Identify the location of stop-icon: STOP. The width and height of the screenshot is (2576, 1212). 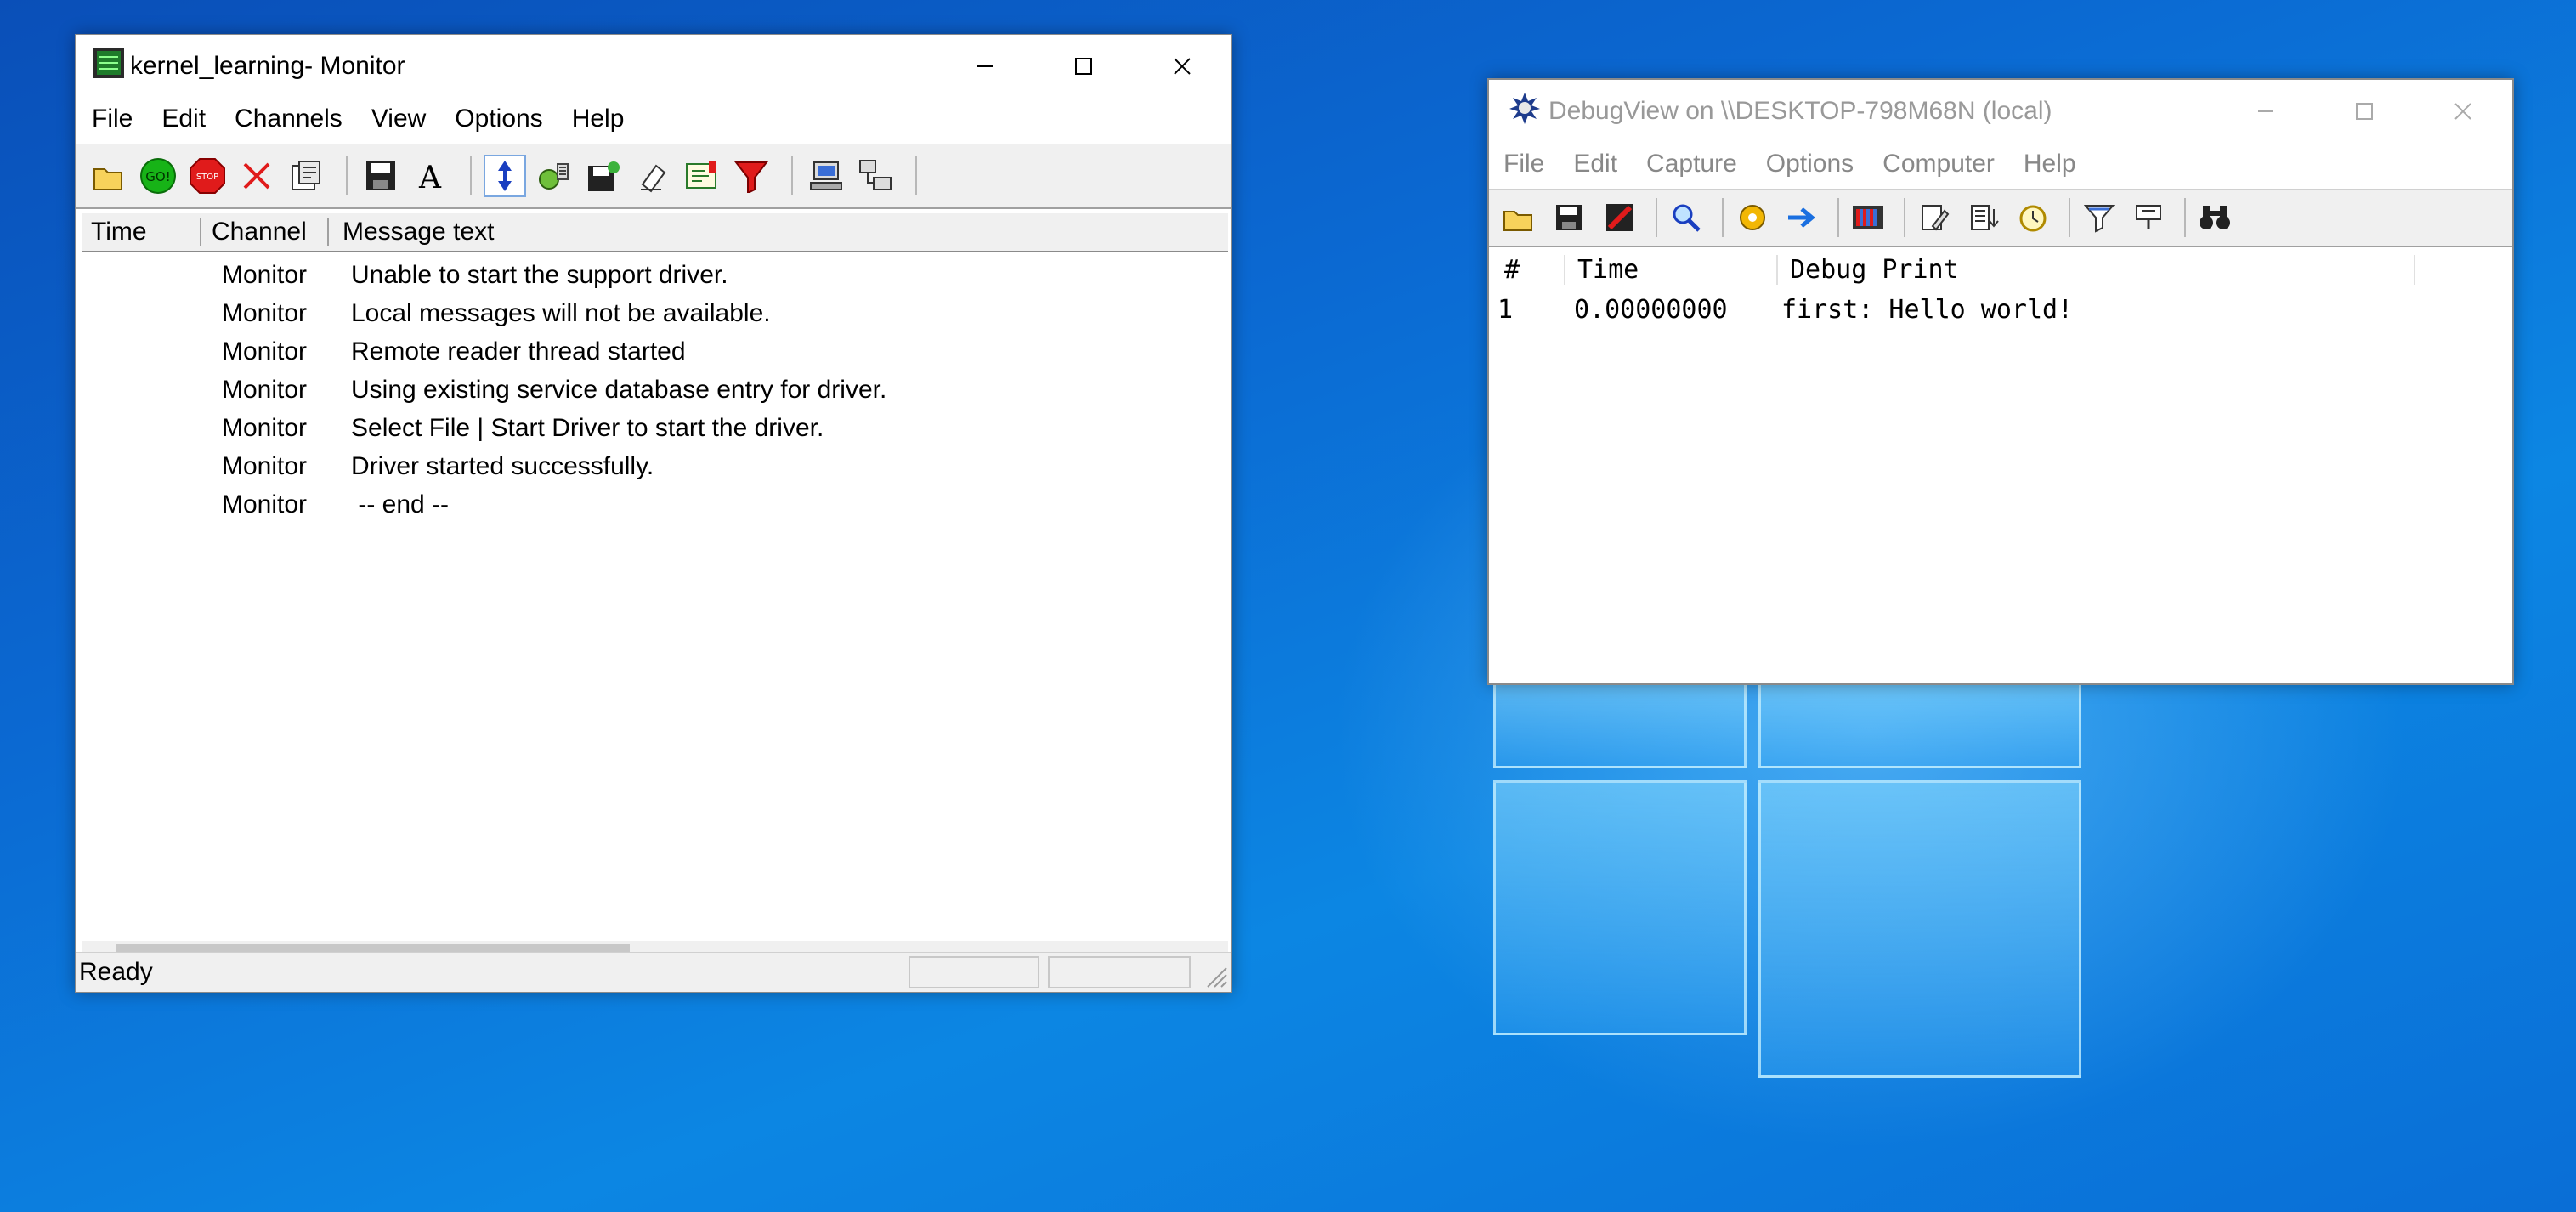
(207, 176).